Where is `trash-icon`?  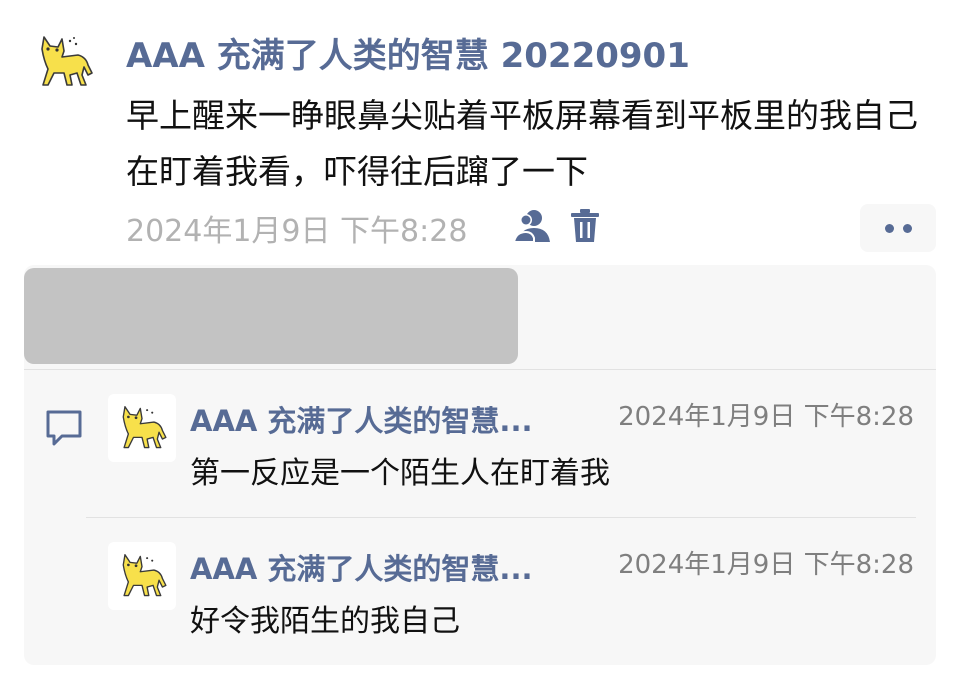
trash-icon is located at coordinates (585, 228).